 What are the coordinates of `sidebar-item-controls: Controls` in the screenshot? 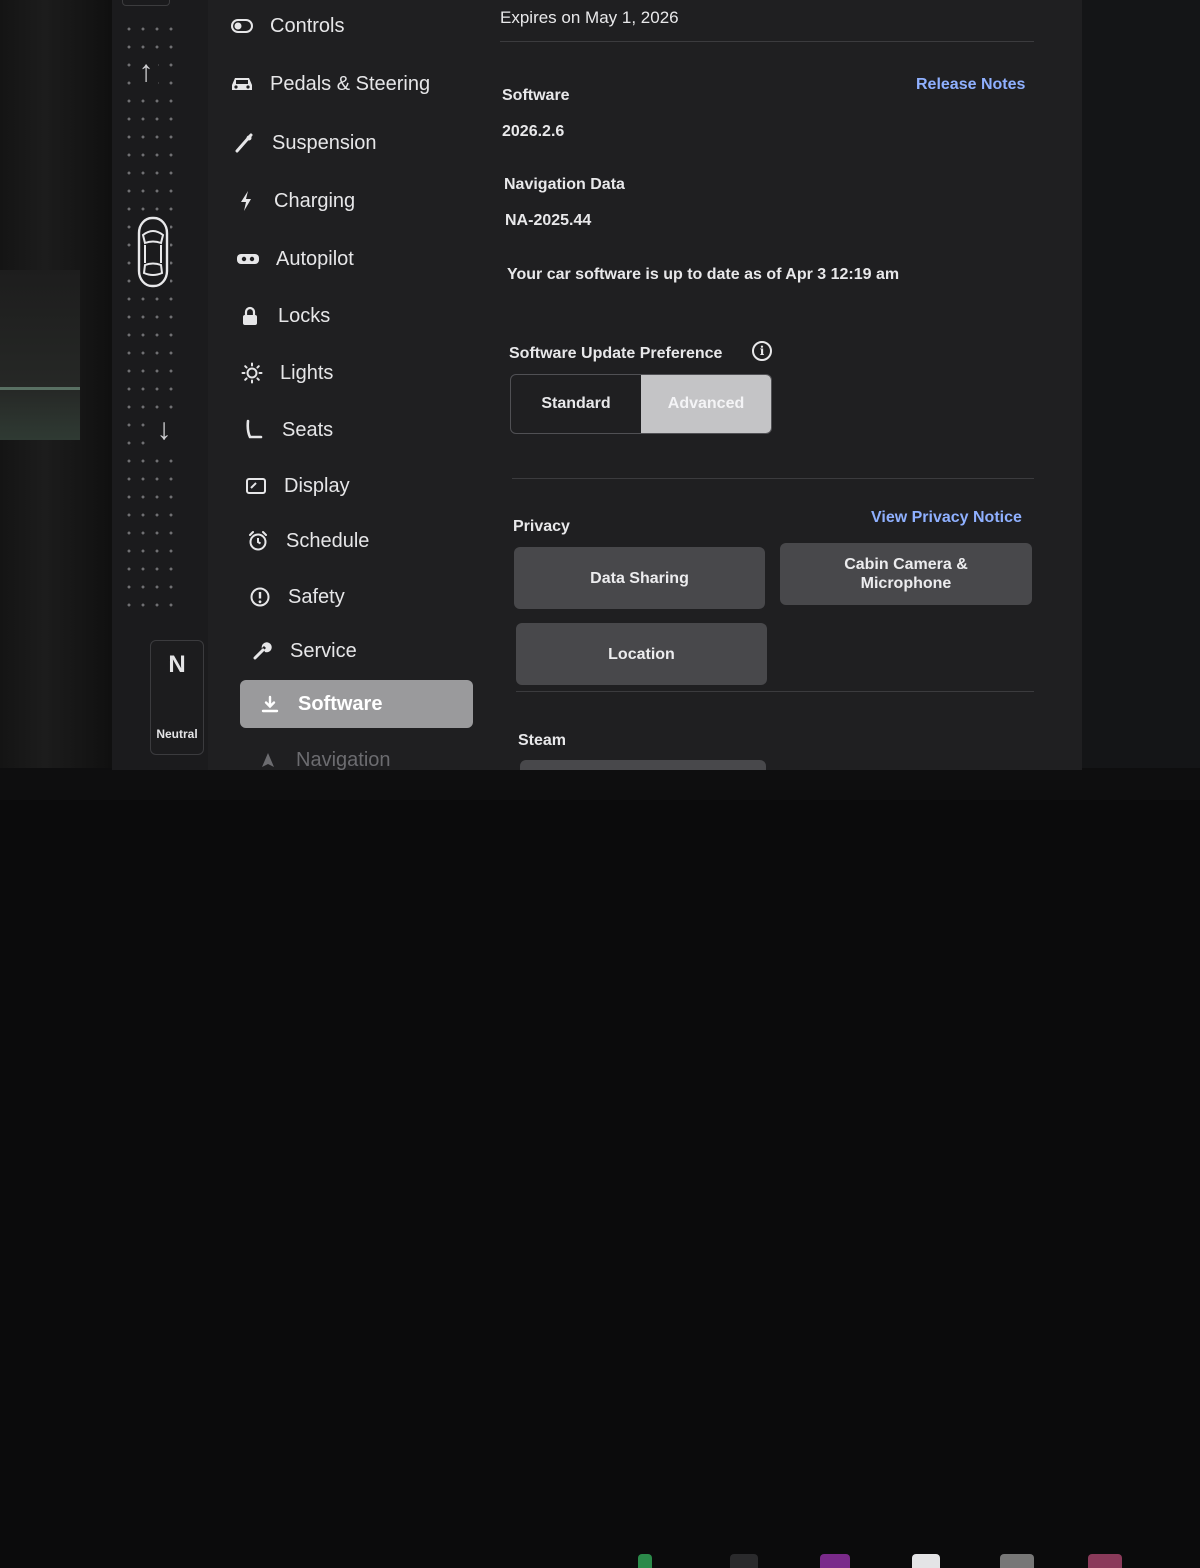 It's located at (286, 26).